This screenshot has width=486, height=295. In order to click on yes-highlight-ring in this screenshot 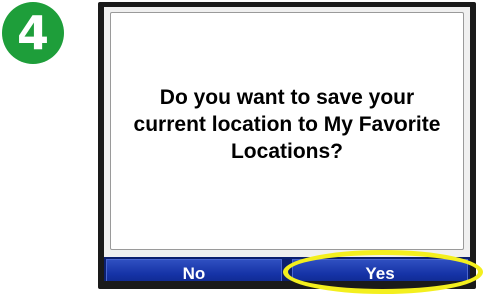, I will do `click(383, 272)`.